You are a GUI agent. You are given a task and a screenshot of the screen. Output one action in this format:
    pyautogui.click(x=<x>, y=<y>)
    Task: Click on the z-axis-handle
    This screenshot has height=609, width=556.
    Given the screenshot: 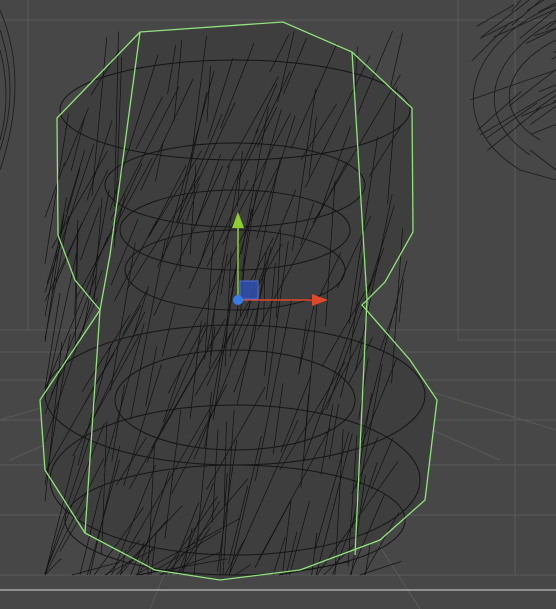 What is the action you would take?
    pyautogui.click(x=238, y=300)
    